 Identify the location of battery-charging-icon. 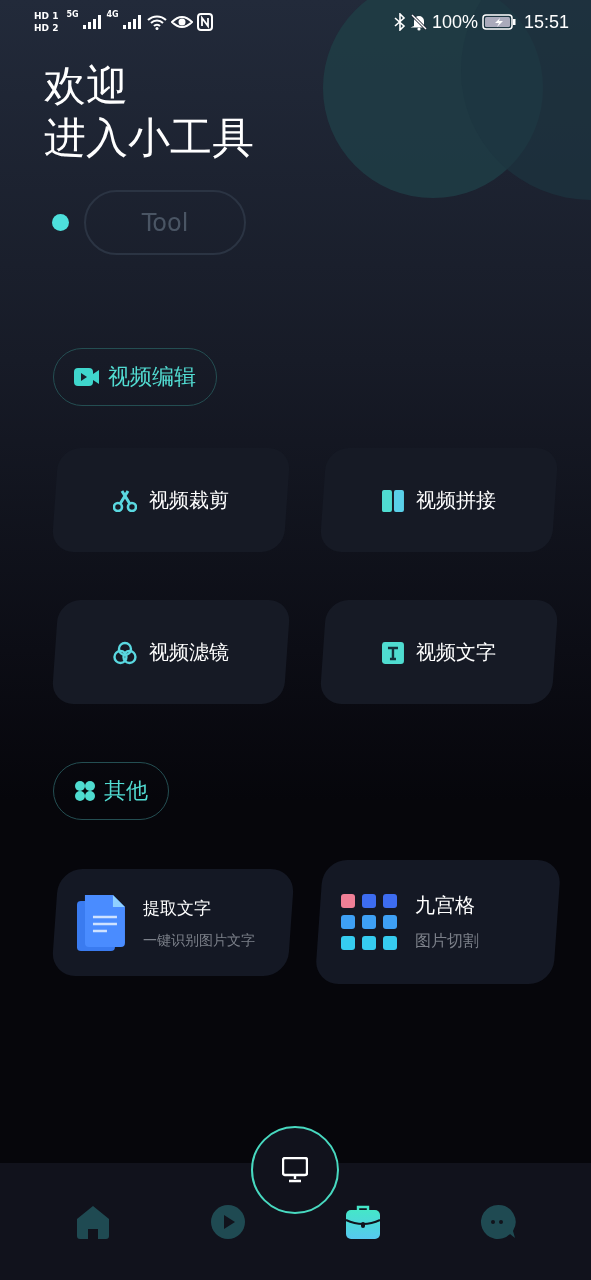
(498, 22).